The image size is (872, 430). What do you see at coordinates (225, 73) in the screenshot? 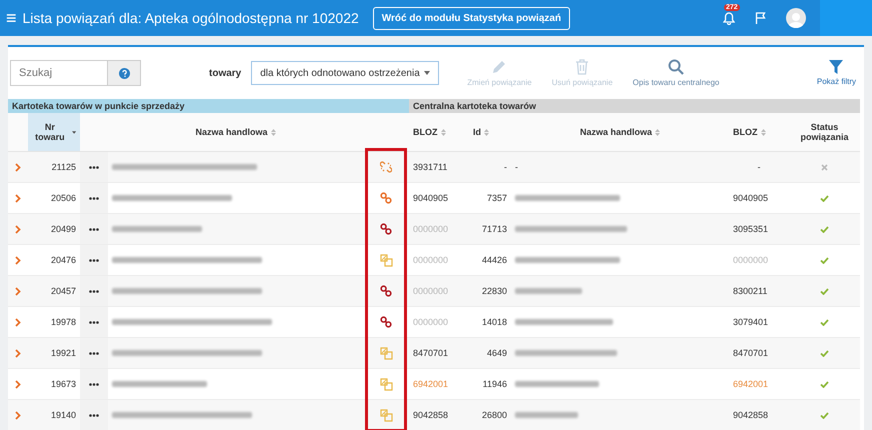
I see `filter-label: towary` at bounding box center [225, 73].